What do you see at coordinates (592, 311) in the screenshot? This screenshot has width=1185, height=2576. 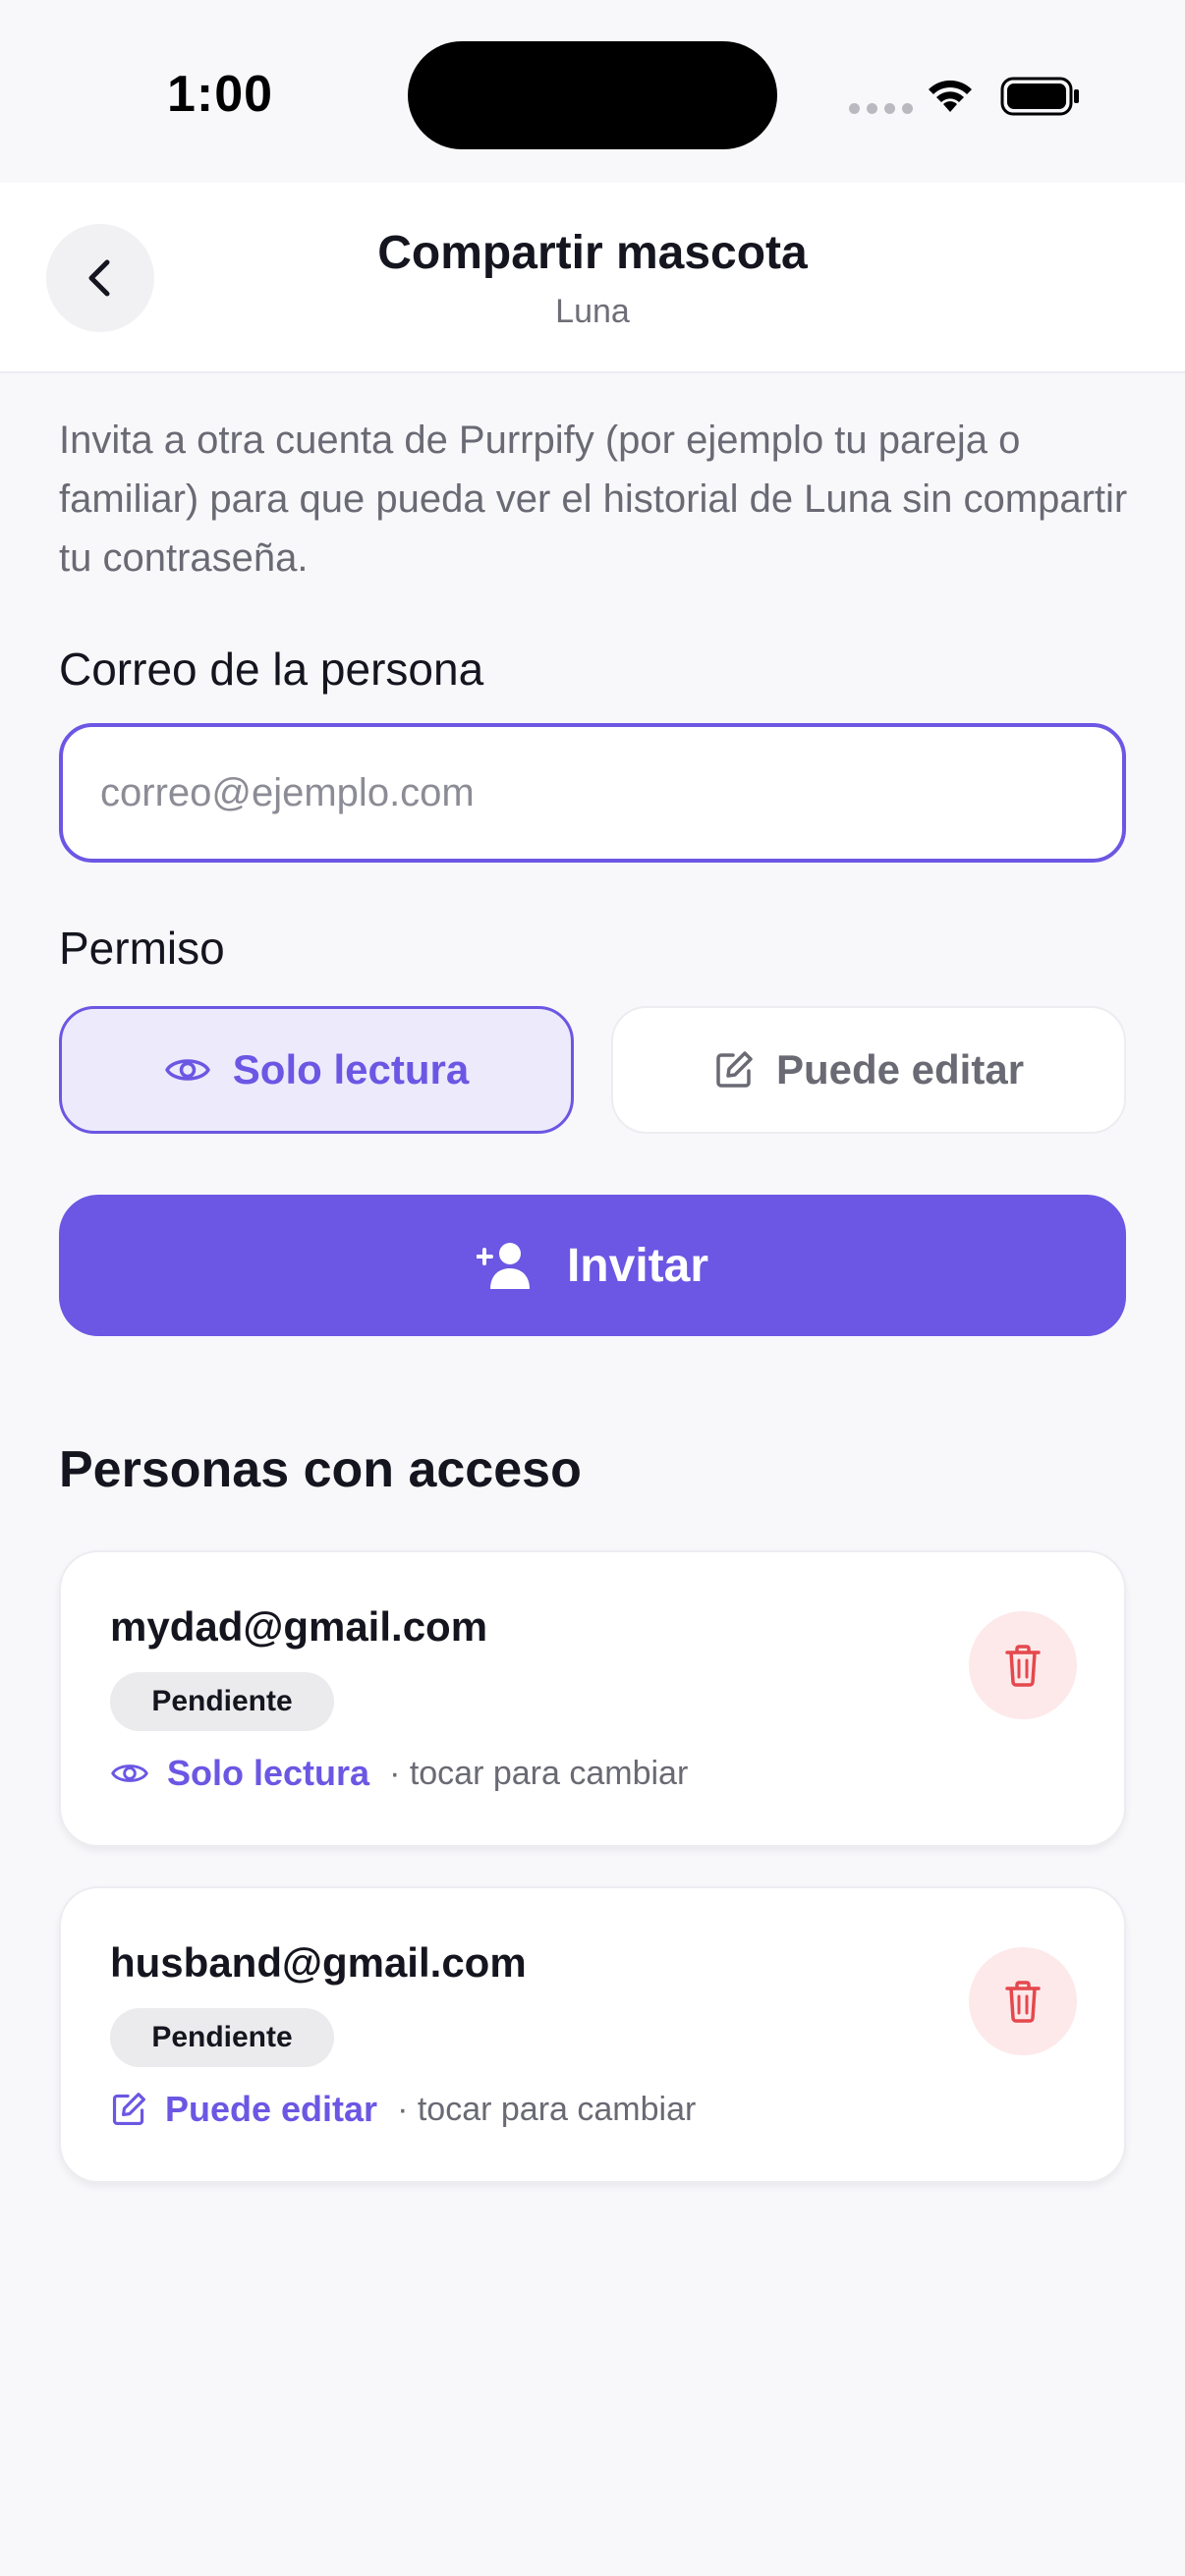 I see `page-subtitle: Luna` at bounding box center [592, 311].